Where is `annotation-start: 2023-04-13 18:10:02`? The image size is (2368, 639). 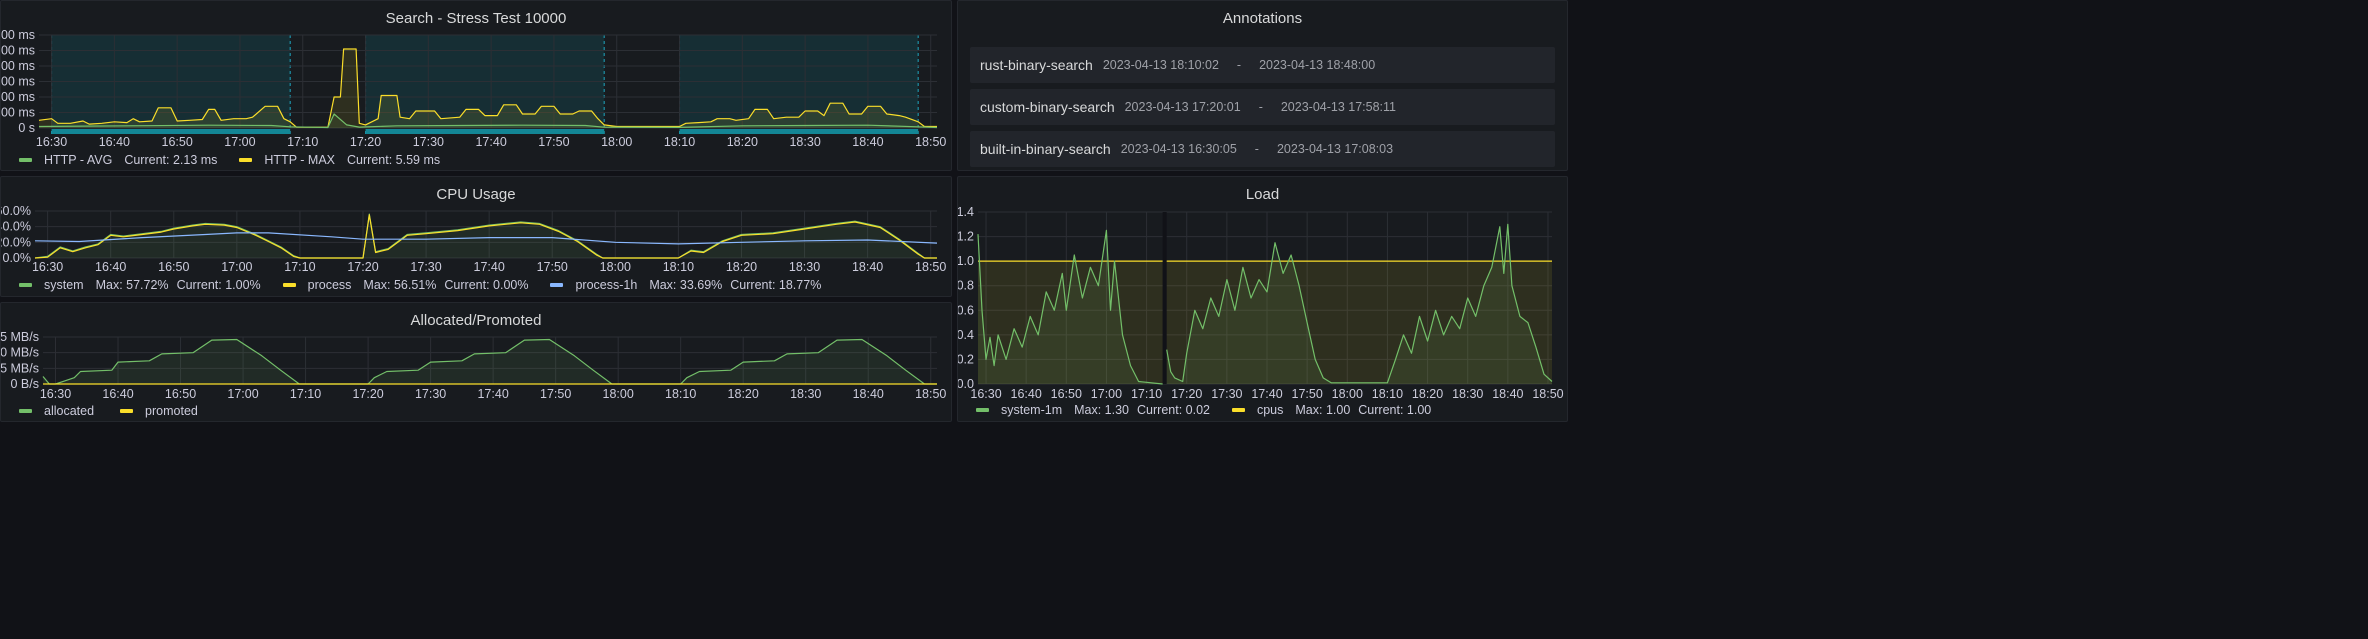
annotation-start: 2023-04-13 18:10:02 is located at coordinates (1160, 65).